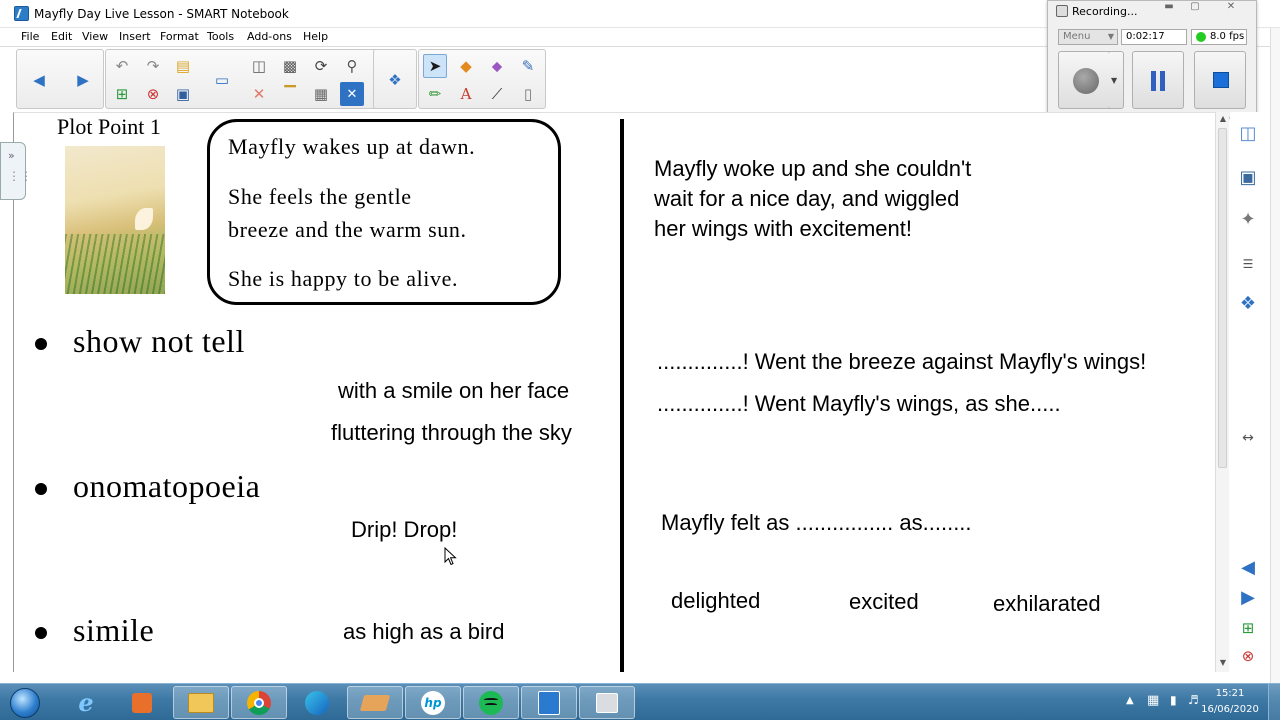  What do you see at coordinates (315, 36) in the screenshot?
I see `menu-help: Help` at bounding box center [315, 36].